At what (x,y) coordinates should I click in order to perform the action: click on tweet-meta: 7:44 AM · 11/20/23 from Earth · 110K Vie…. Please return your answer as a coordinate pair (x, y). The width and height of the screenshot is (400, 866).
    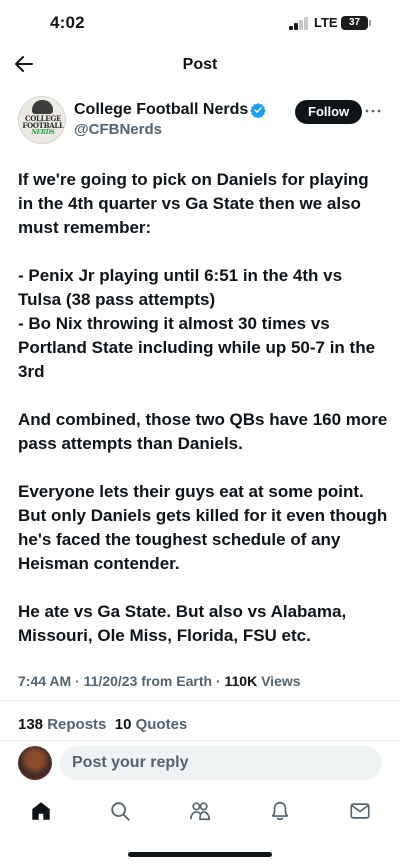
    Looking at the image, I should click on (159, 681).